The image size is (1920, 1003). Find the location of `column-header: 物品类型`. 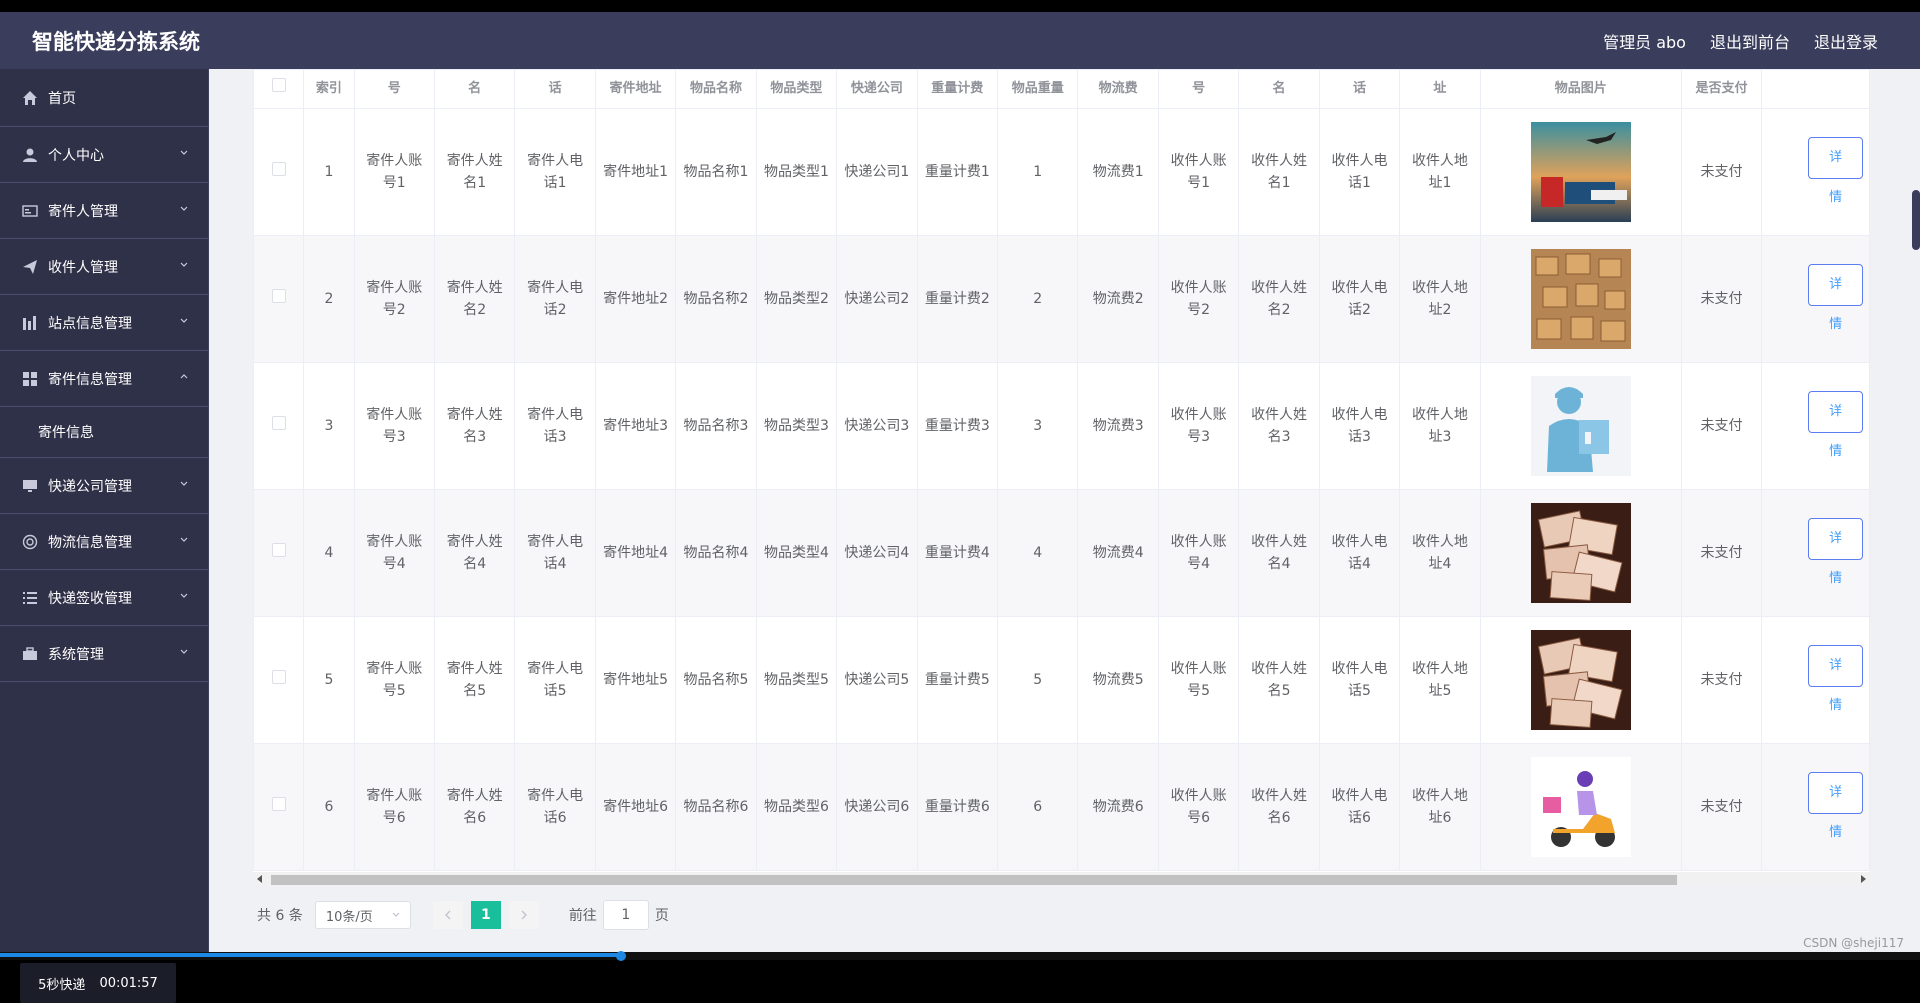

column-header: 物品类型 is located at coordinates (796, 89).